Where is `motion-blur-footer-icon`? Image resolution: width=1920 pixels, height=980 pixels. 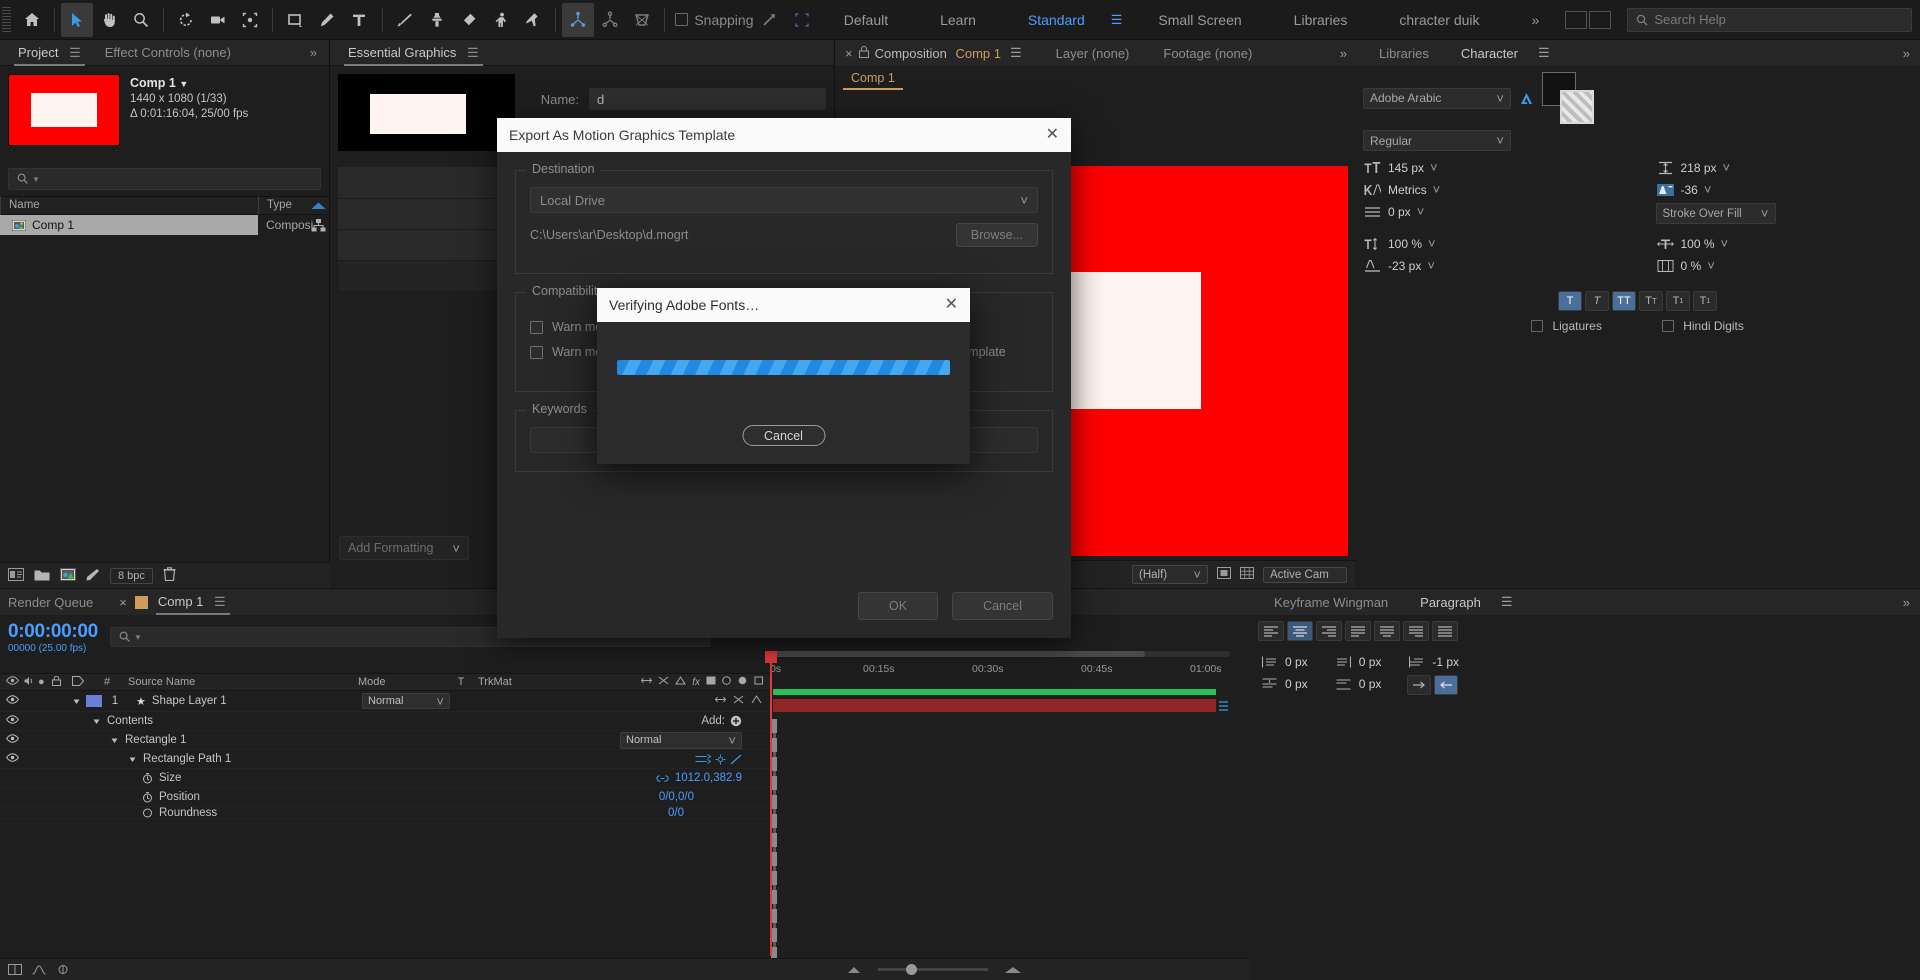
motion-blur-footer-icon is located at coordinates (63, 970).